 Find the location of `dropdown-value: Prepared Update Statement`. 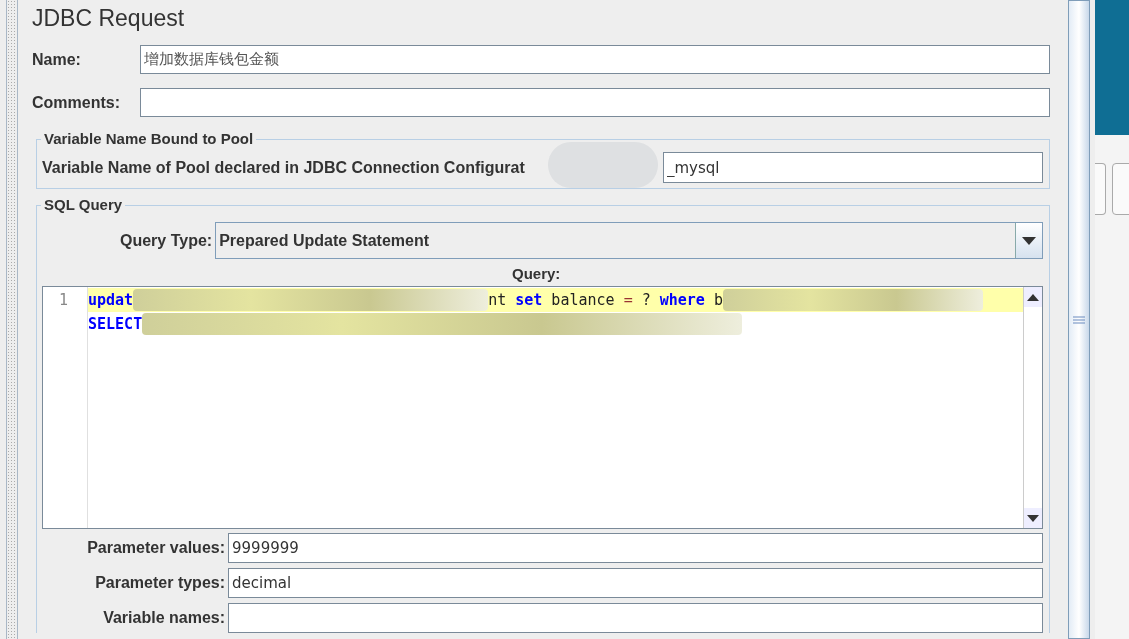

dropdown-value: Prepared Update Statement is located at coordinates (324, 240).